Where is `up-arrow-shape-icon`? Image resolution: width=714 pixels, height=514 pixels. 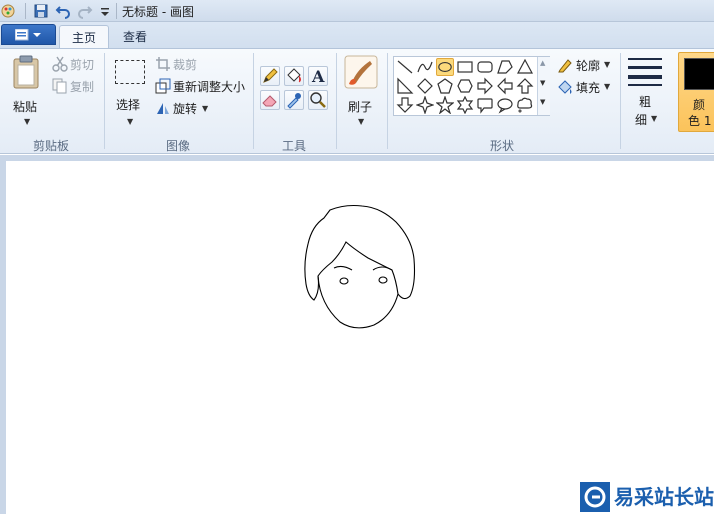 up-arrow-shape-icon is located at coordinates (525, 86).